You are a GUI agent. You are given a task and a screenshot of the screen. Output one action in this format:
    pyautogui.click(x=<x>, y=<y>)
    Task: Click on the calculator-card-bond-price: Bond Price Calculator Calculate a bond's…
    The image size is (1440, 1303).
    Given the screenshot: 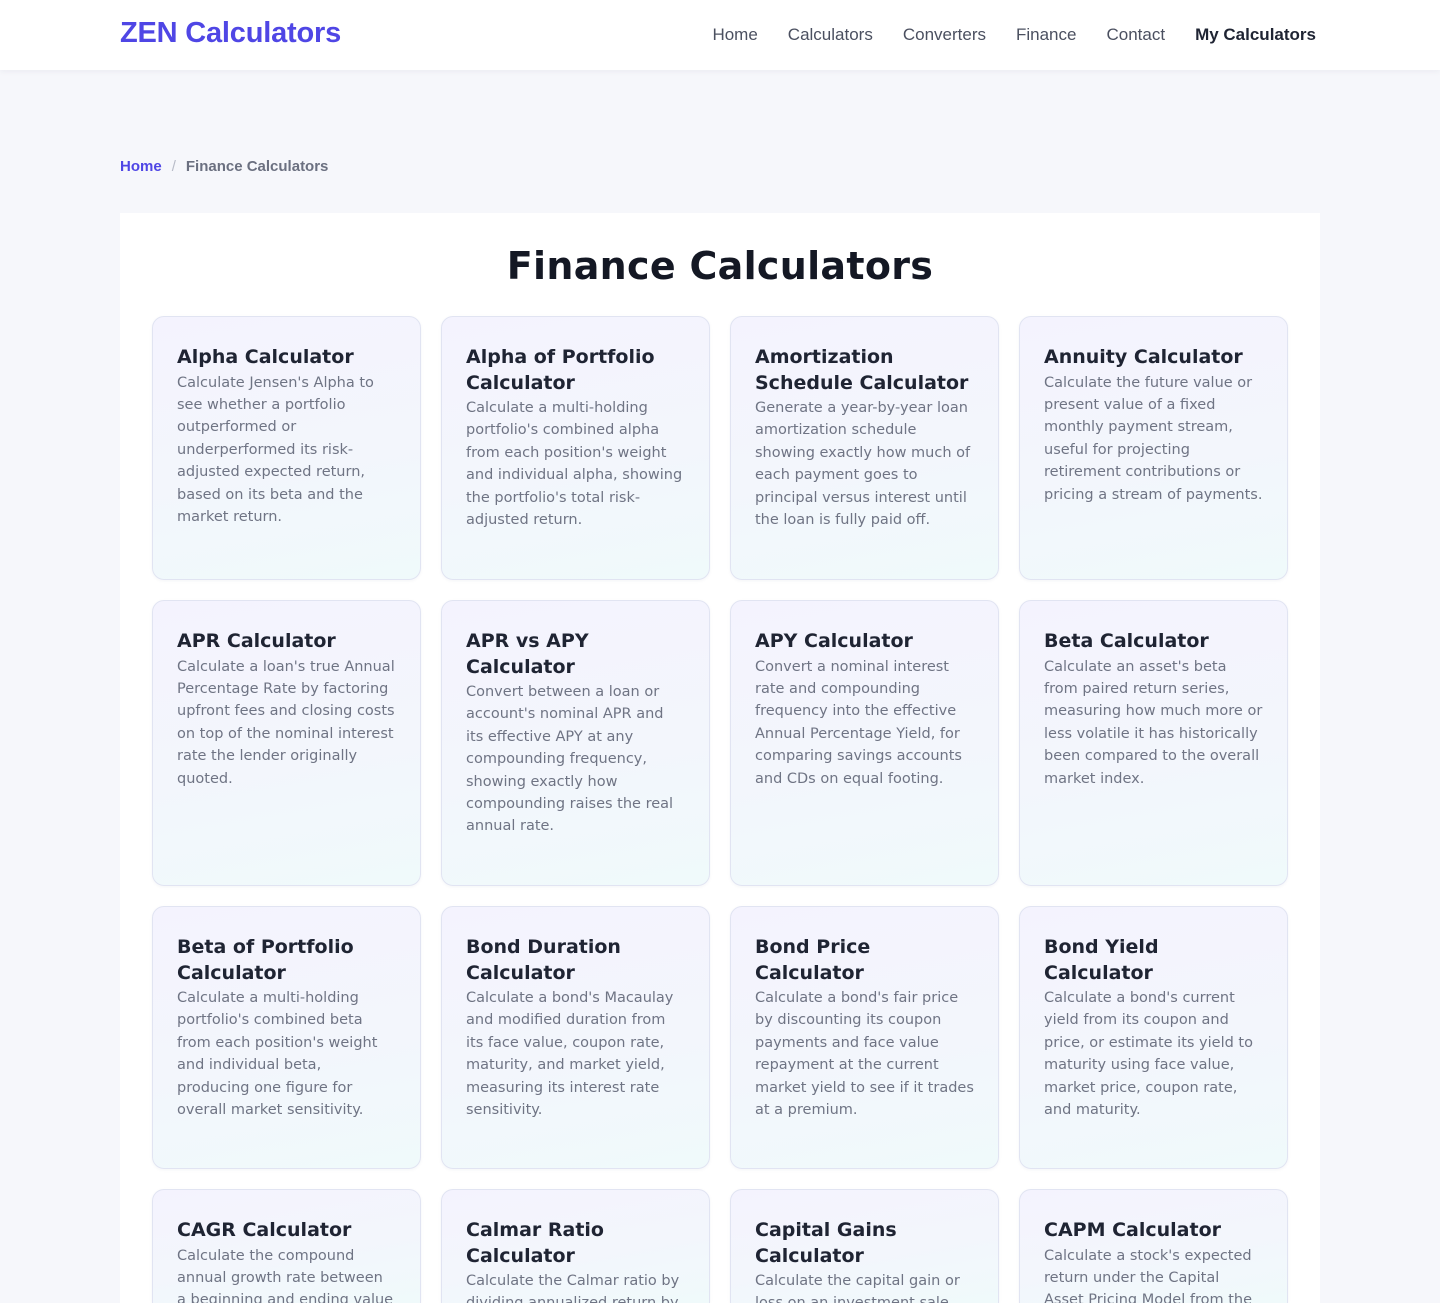 What is the action you would take?
    pyautogui.click(x=864, y=1037)
    